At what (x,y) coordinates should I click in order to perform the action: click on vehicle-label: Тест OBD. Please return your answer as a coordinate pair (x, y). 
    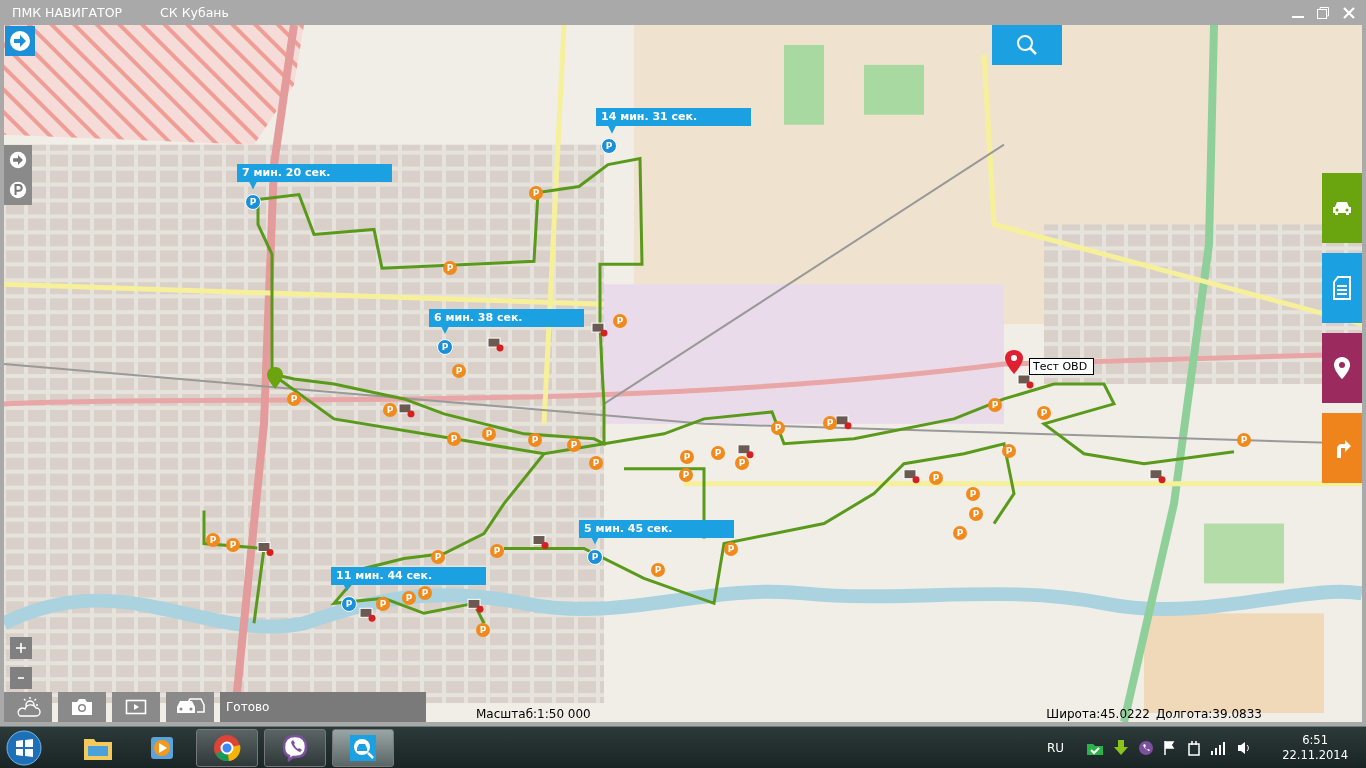
    Looking at the image, I should click on (1062, 366).